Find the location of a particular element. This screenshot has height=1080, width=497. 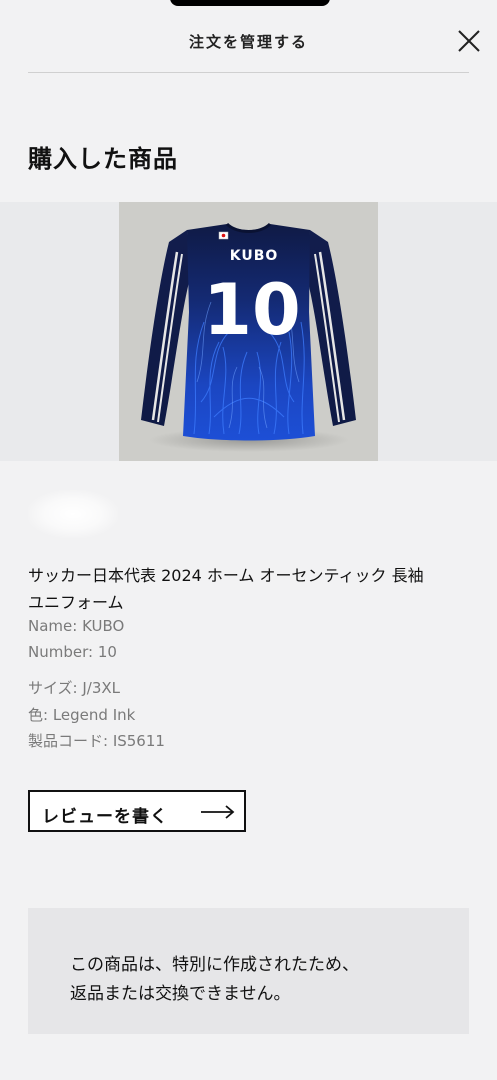

notice-text: この商品は、特別に作成されたため、 返品または交換できません。 is located at coordinates (260, 980).